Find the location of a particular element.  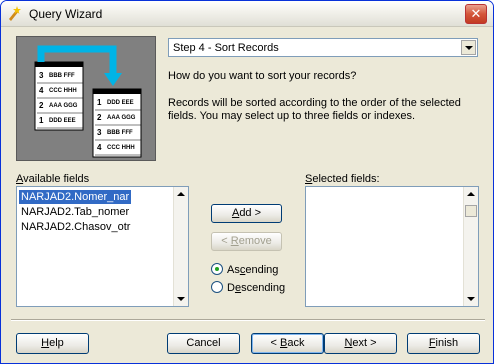

back-button: < Back is located at coordinates (287, 343).